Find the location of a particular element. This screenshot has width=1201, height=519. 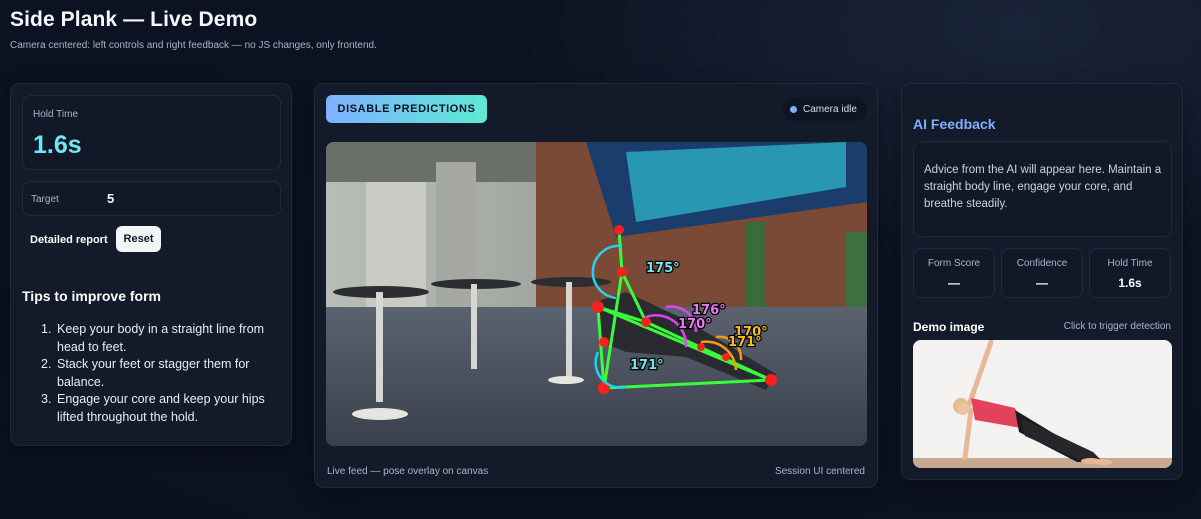

hold-time-label: Hold Time is located at coordinates (56, 114).